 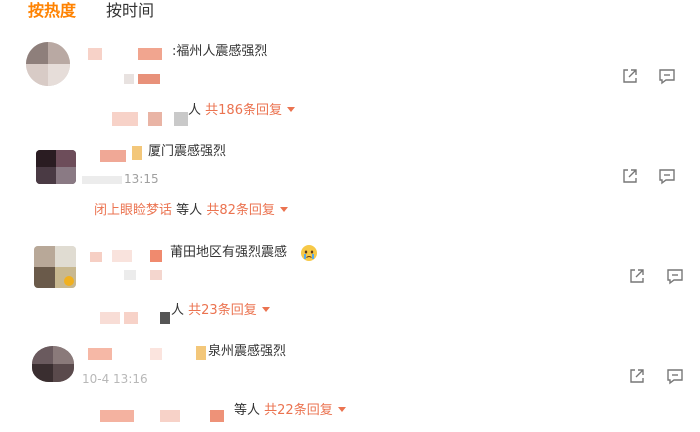 I want to click on reply-count-label: 共23条回复, so click(x=222, y=310).